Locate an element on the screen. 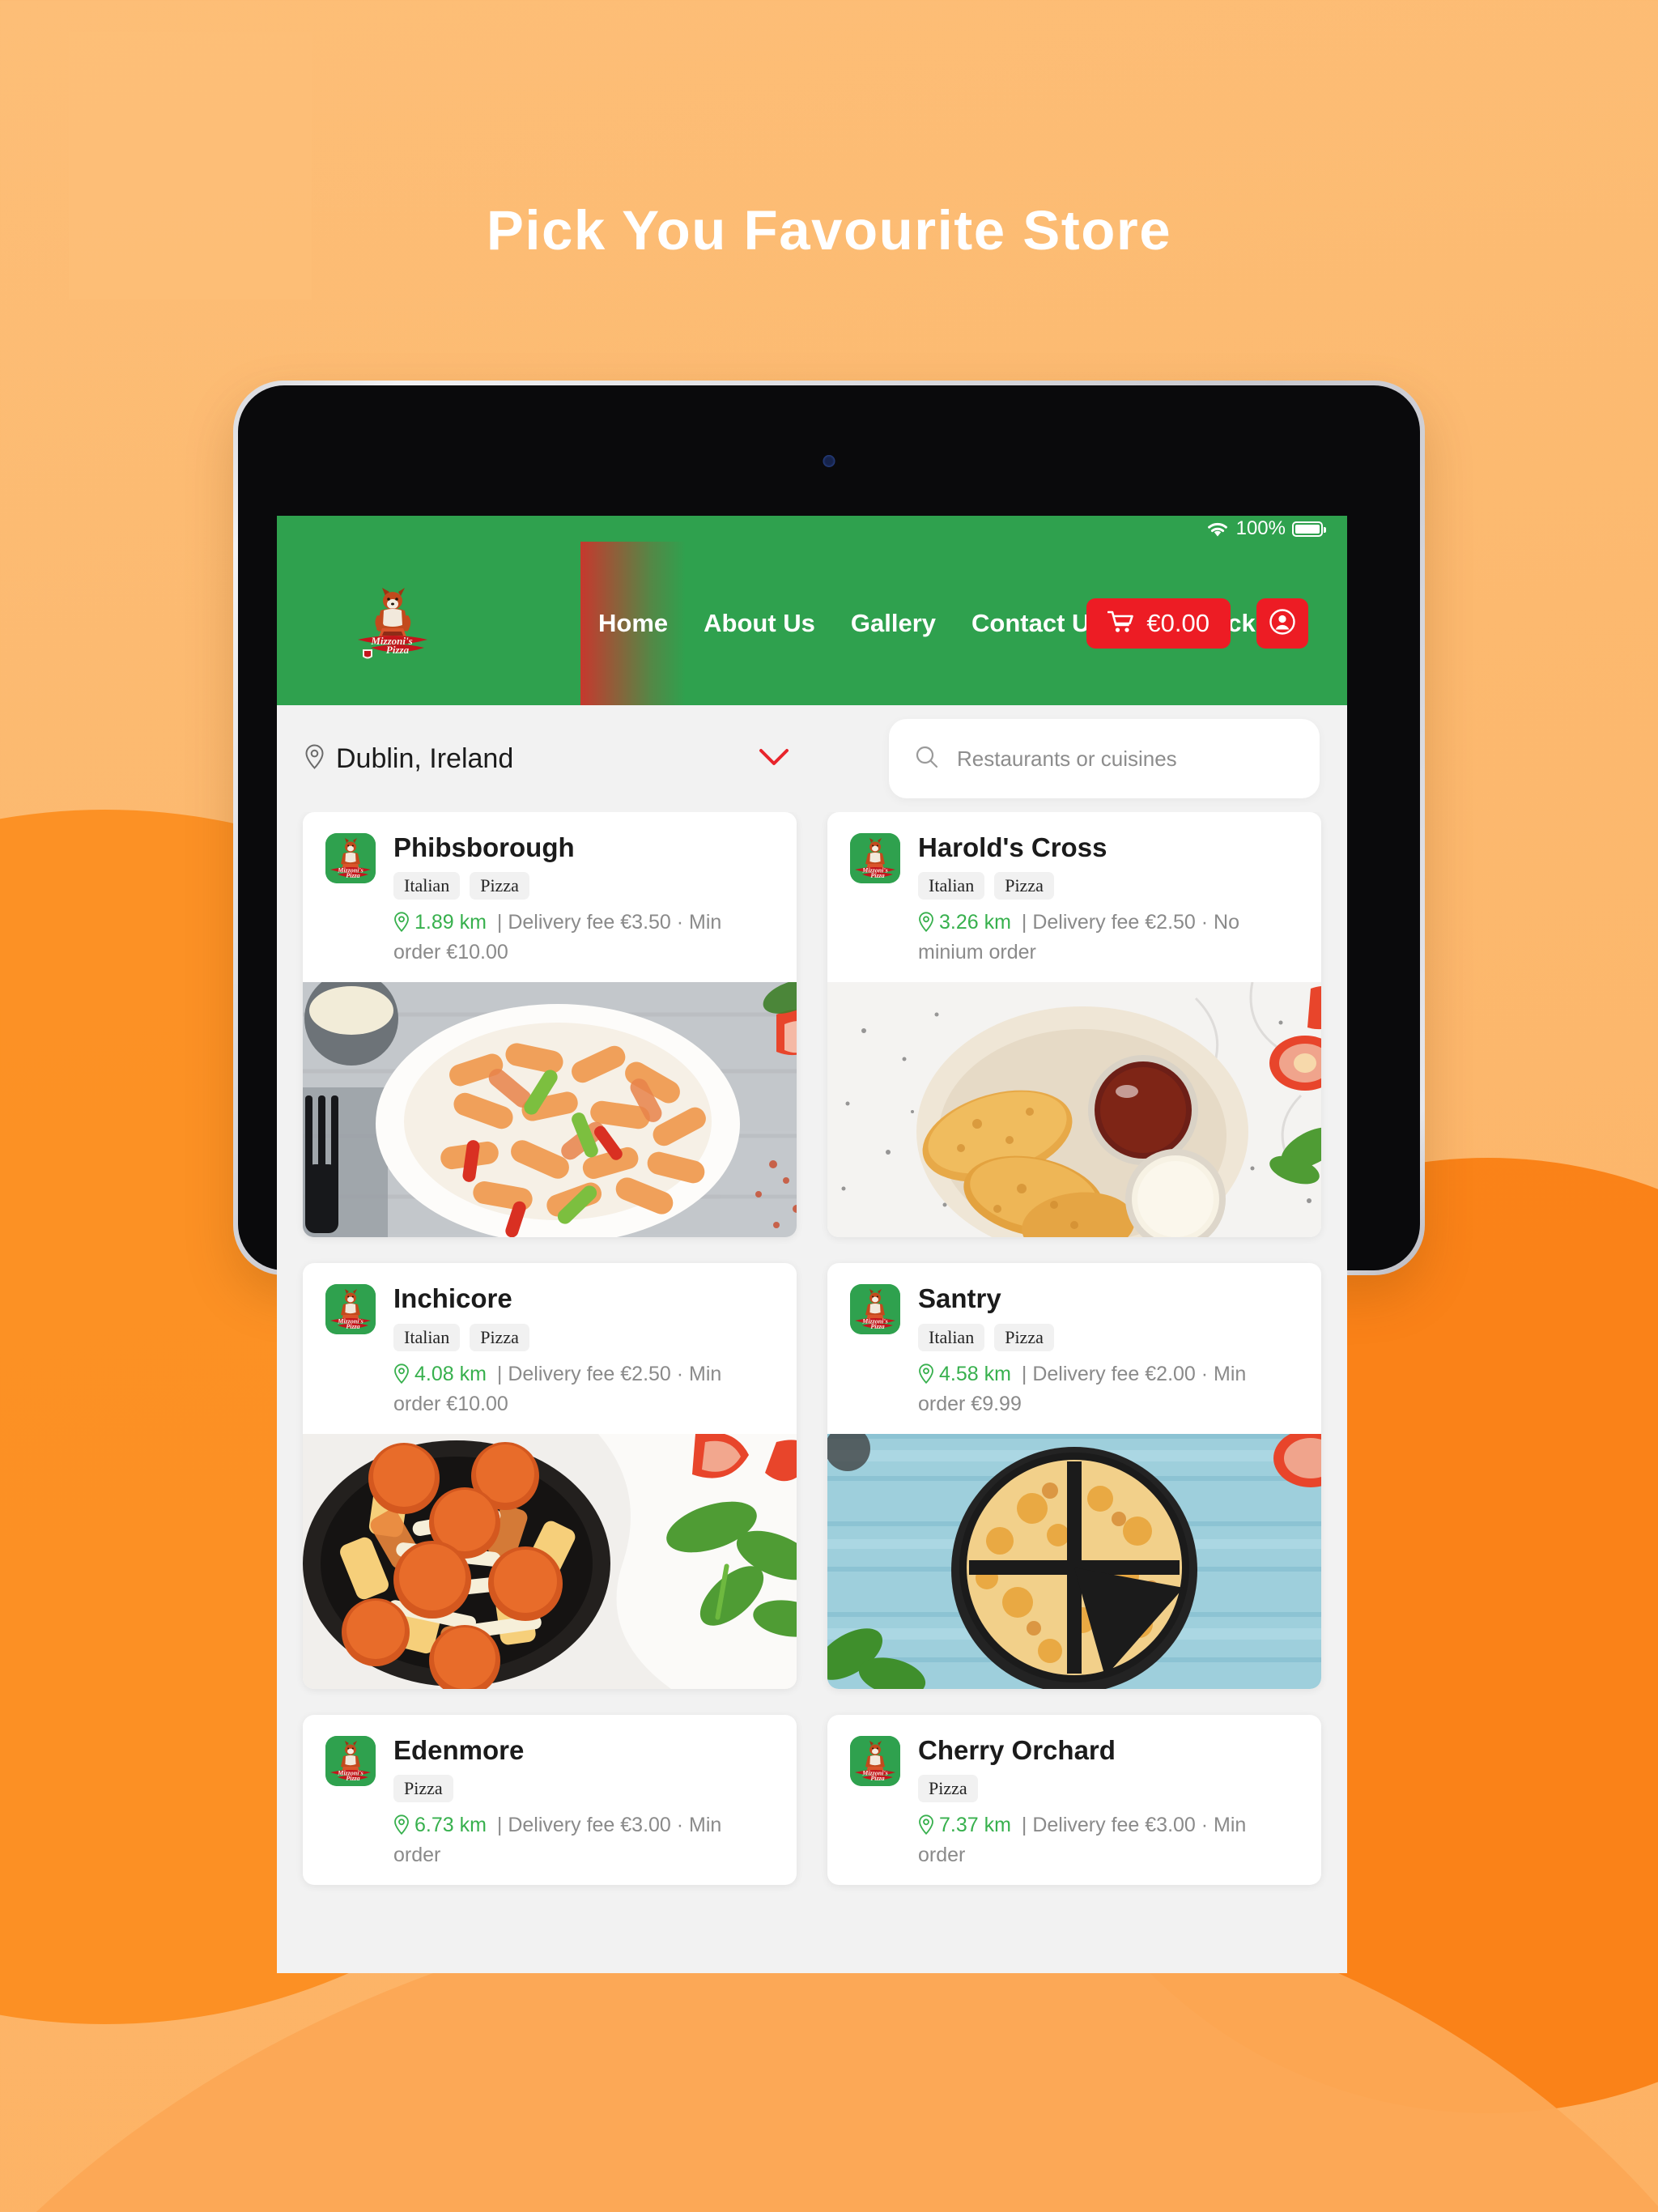  nav-item-gallery: Gallery is located at coordinates (893, 623).